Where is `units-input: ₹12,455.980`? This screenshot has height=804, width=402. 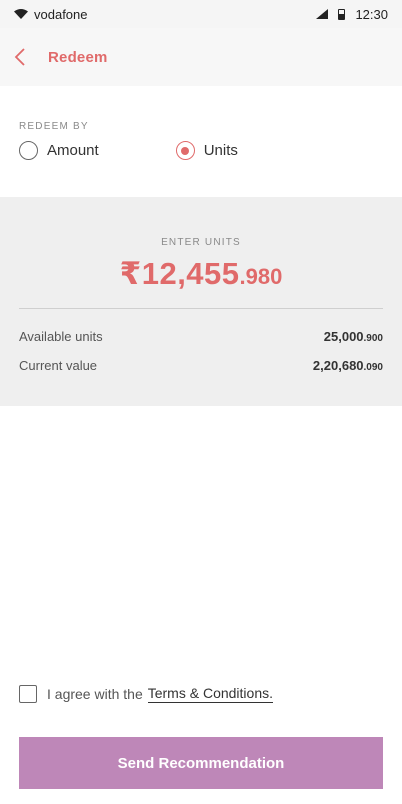 units-input: ₹12,455.980 is located at coordinates (201, 278).